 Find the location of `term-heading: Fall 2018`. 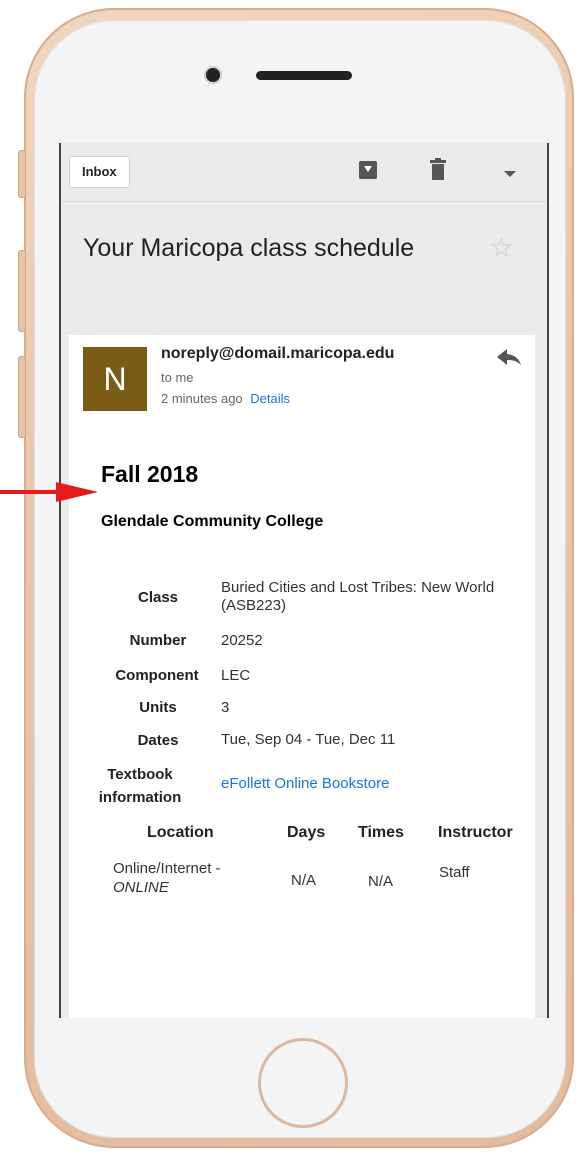

term-heading: Fall 2018 is located at coordinates (150, 474).